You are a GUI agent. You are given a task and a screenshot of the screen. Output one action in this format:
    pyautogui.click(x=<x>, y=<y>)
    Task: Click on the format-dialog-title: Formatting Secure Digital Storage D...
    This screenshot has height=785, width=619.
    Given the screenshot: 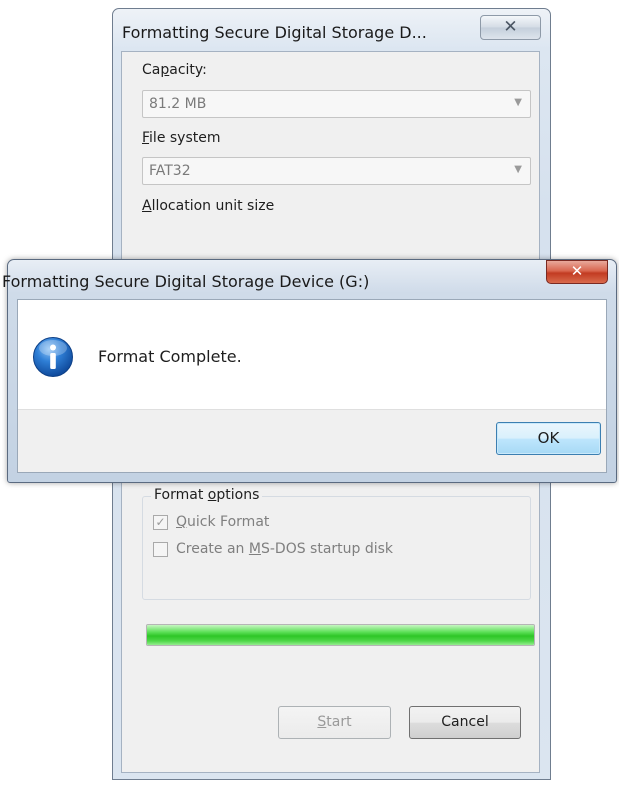 What is the action you would take?
    pyautogui.click(x=274, y=32)
    